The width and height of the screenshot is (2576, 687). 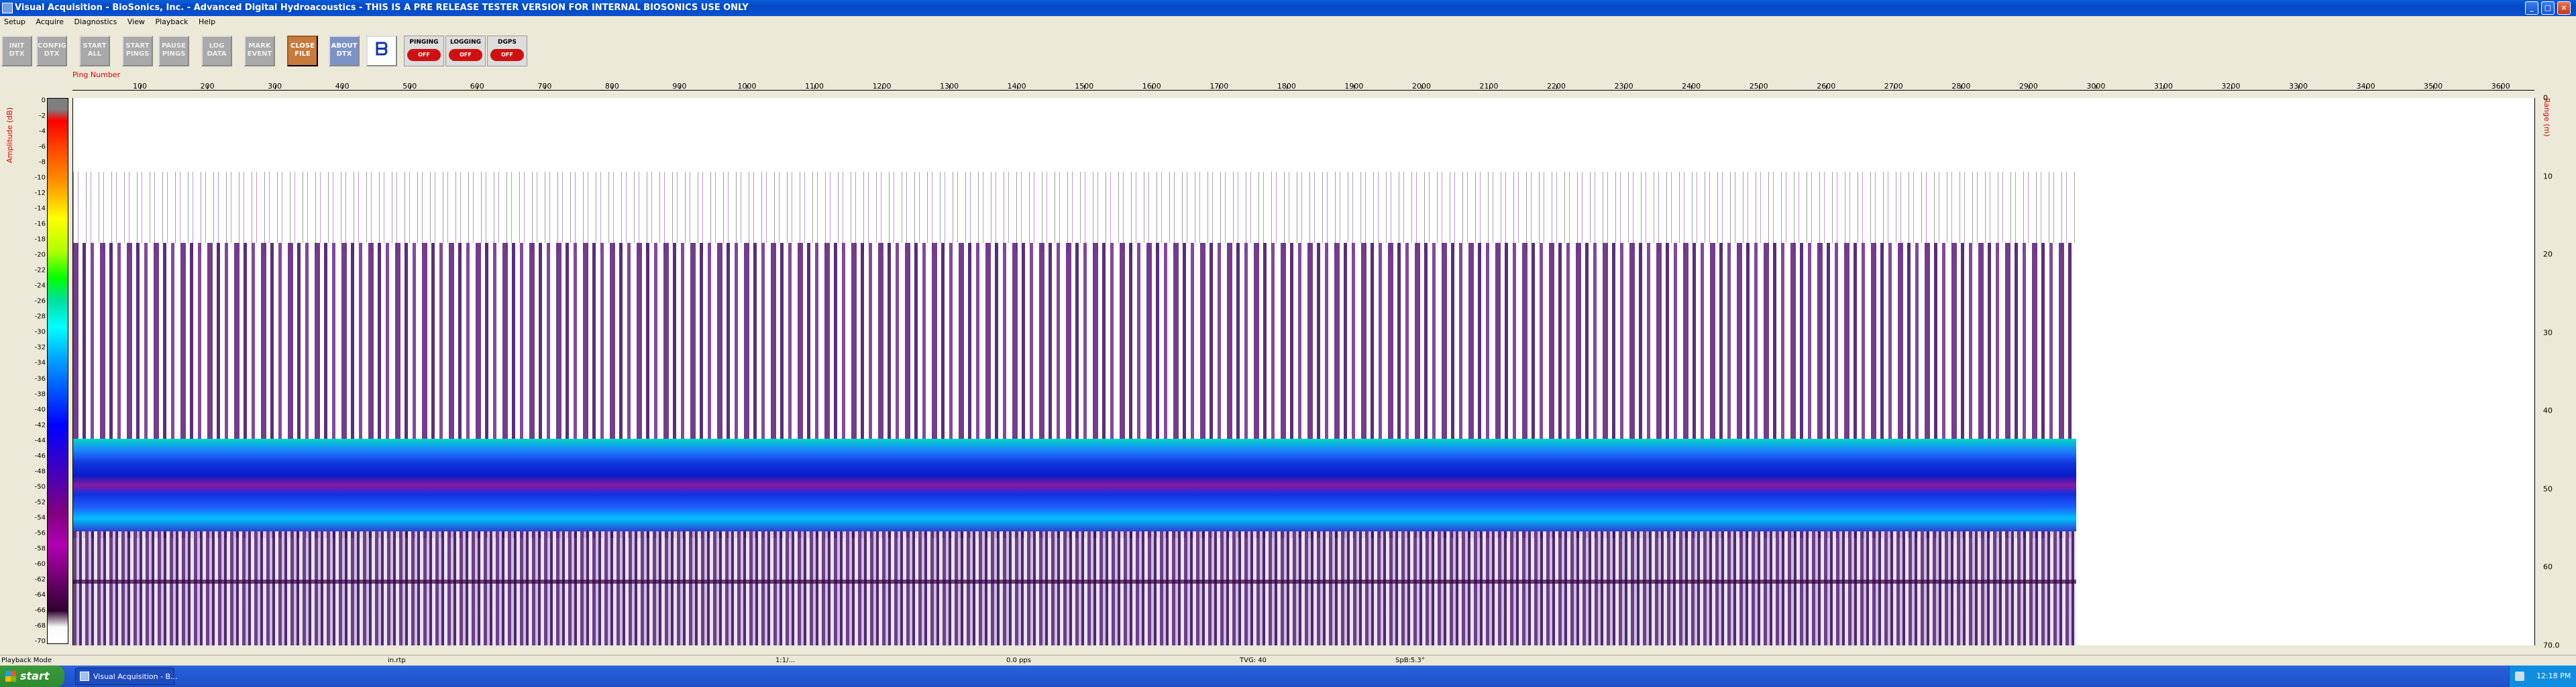 What do you see at coordinates (507, 42) in the screenshot?
I see `dgps-label: DGPS` at bounding box center [507, 42].